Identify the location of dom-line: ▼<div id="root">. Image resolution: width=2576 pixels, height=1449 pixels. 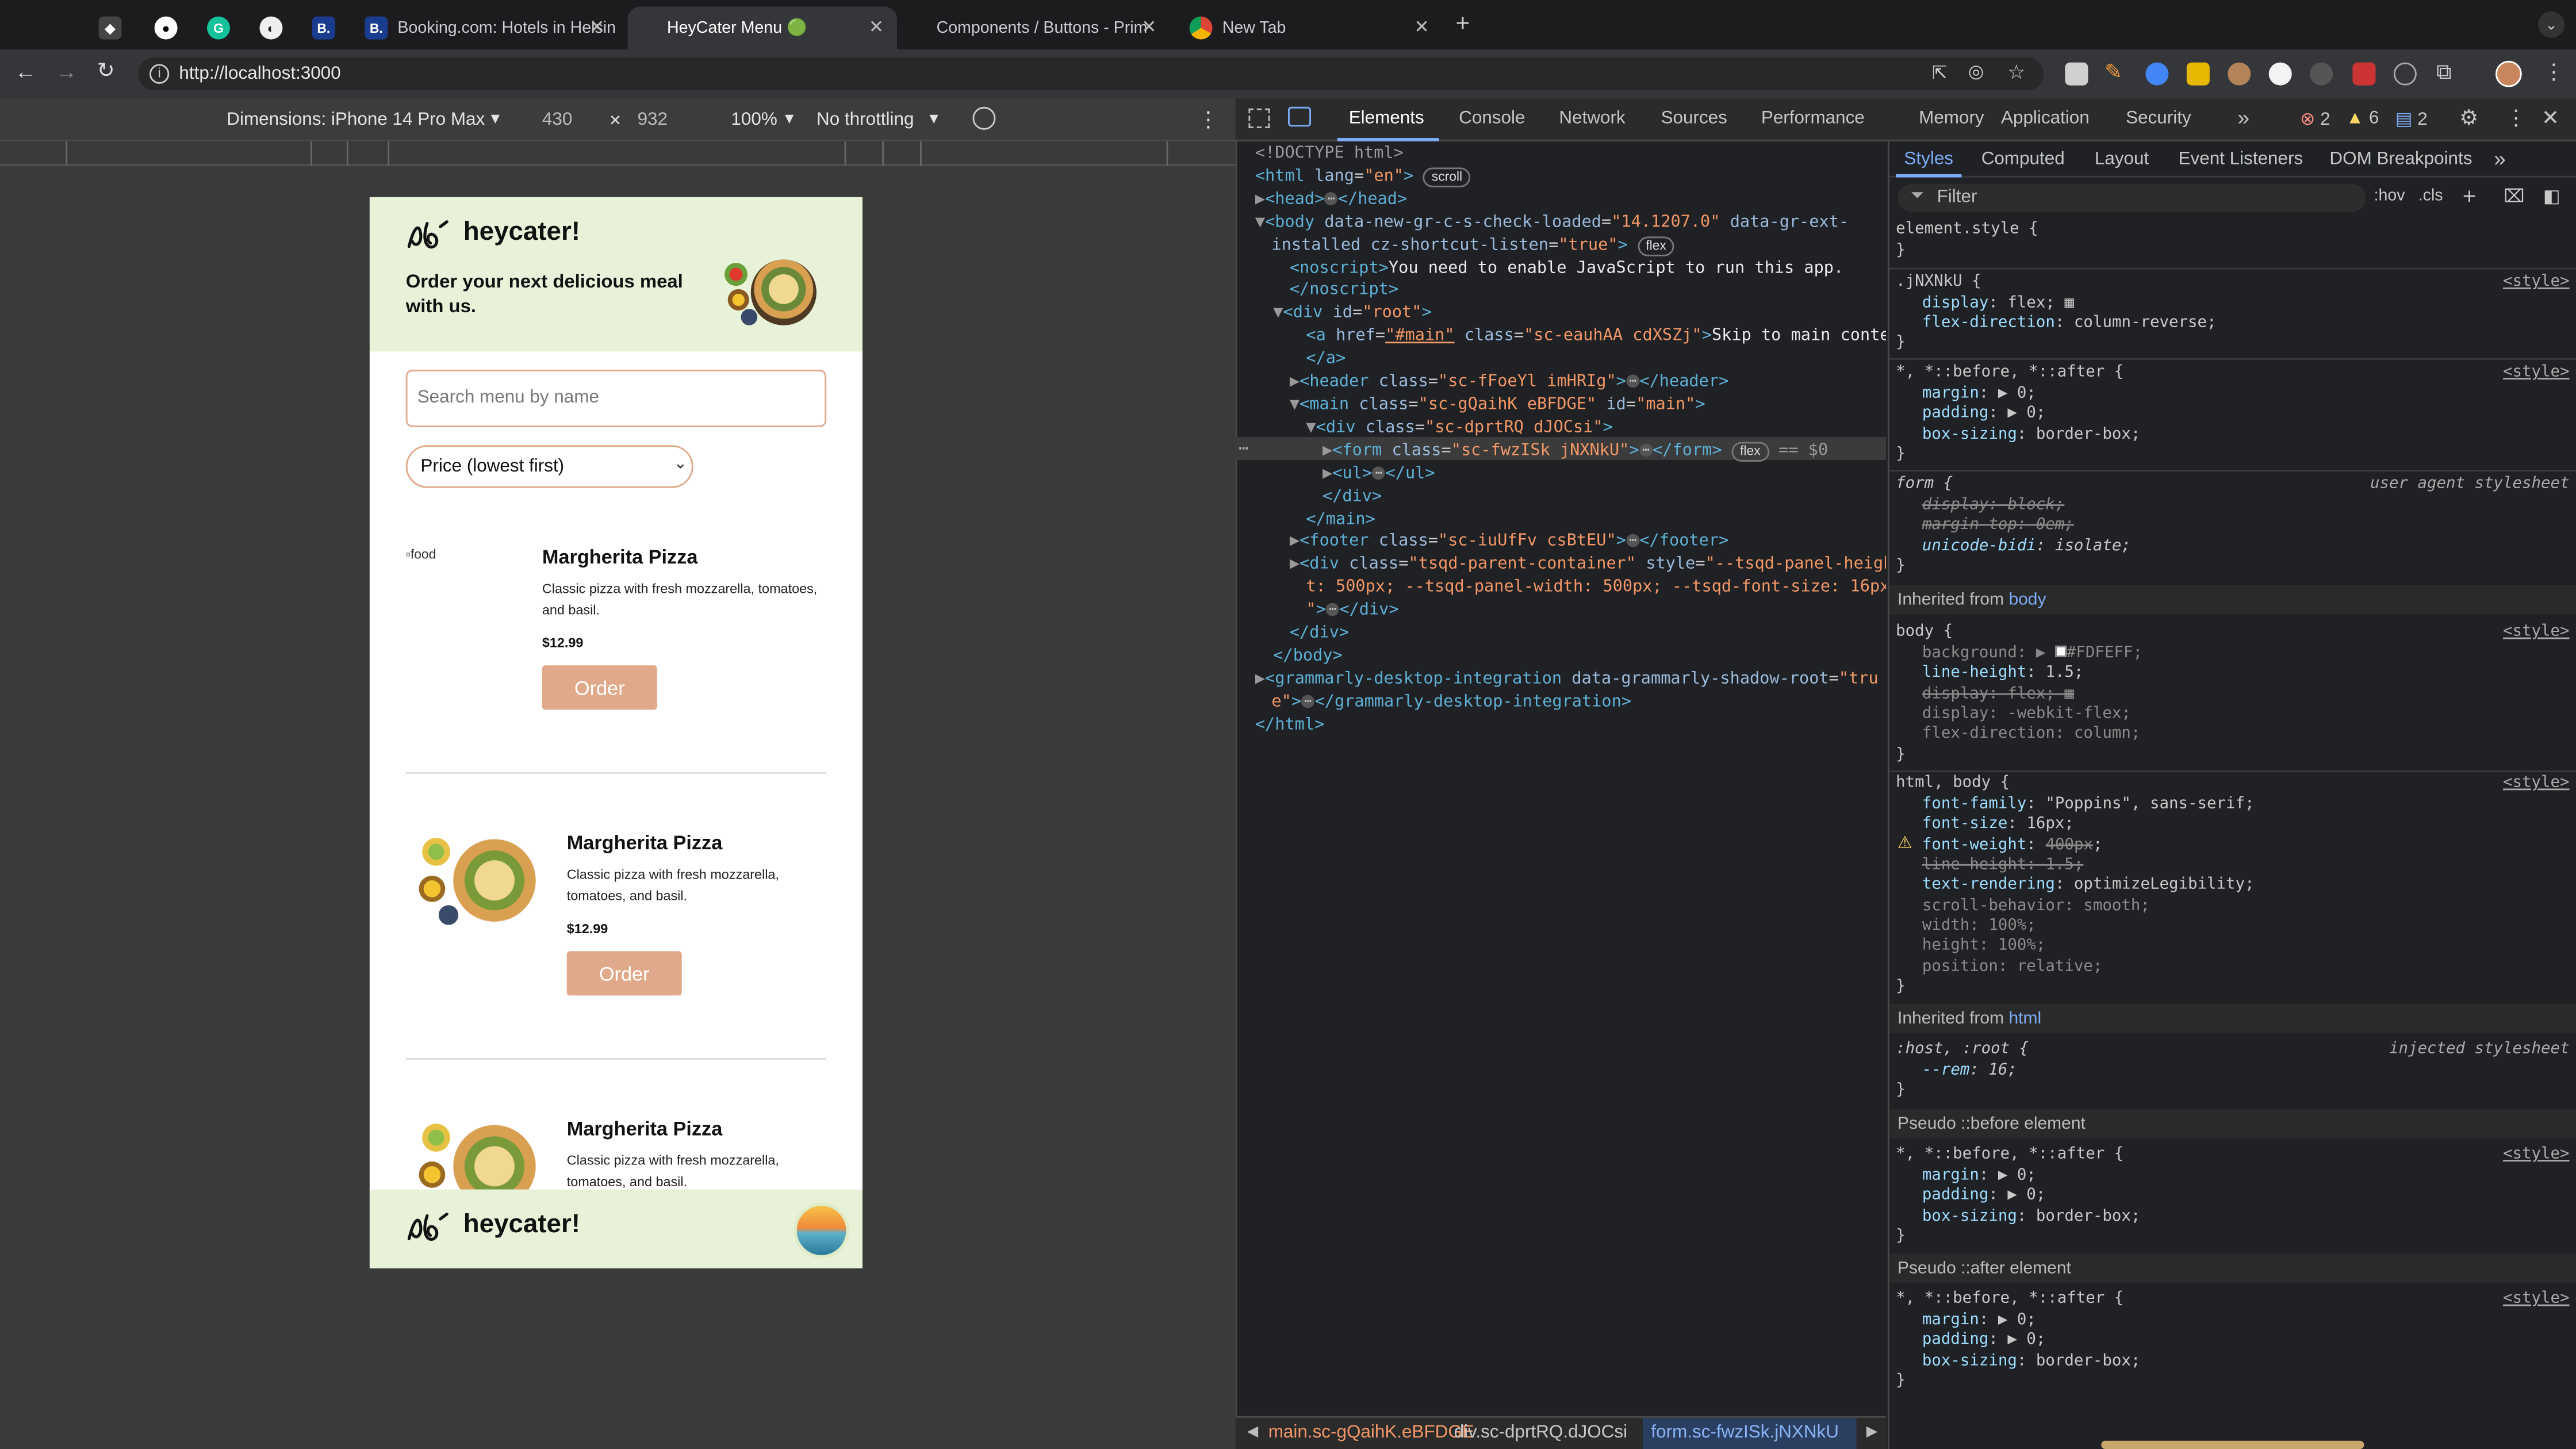
(1570, 314).